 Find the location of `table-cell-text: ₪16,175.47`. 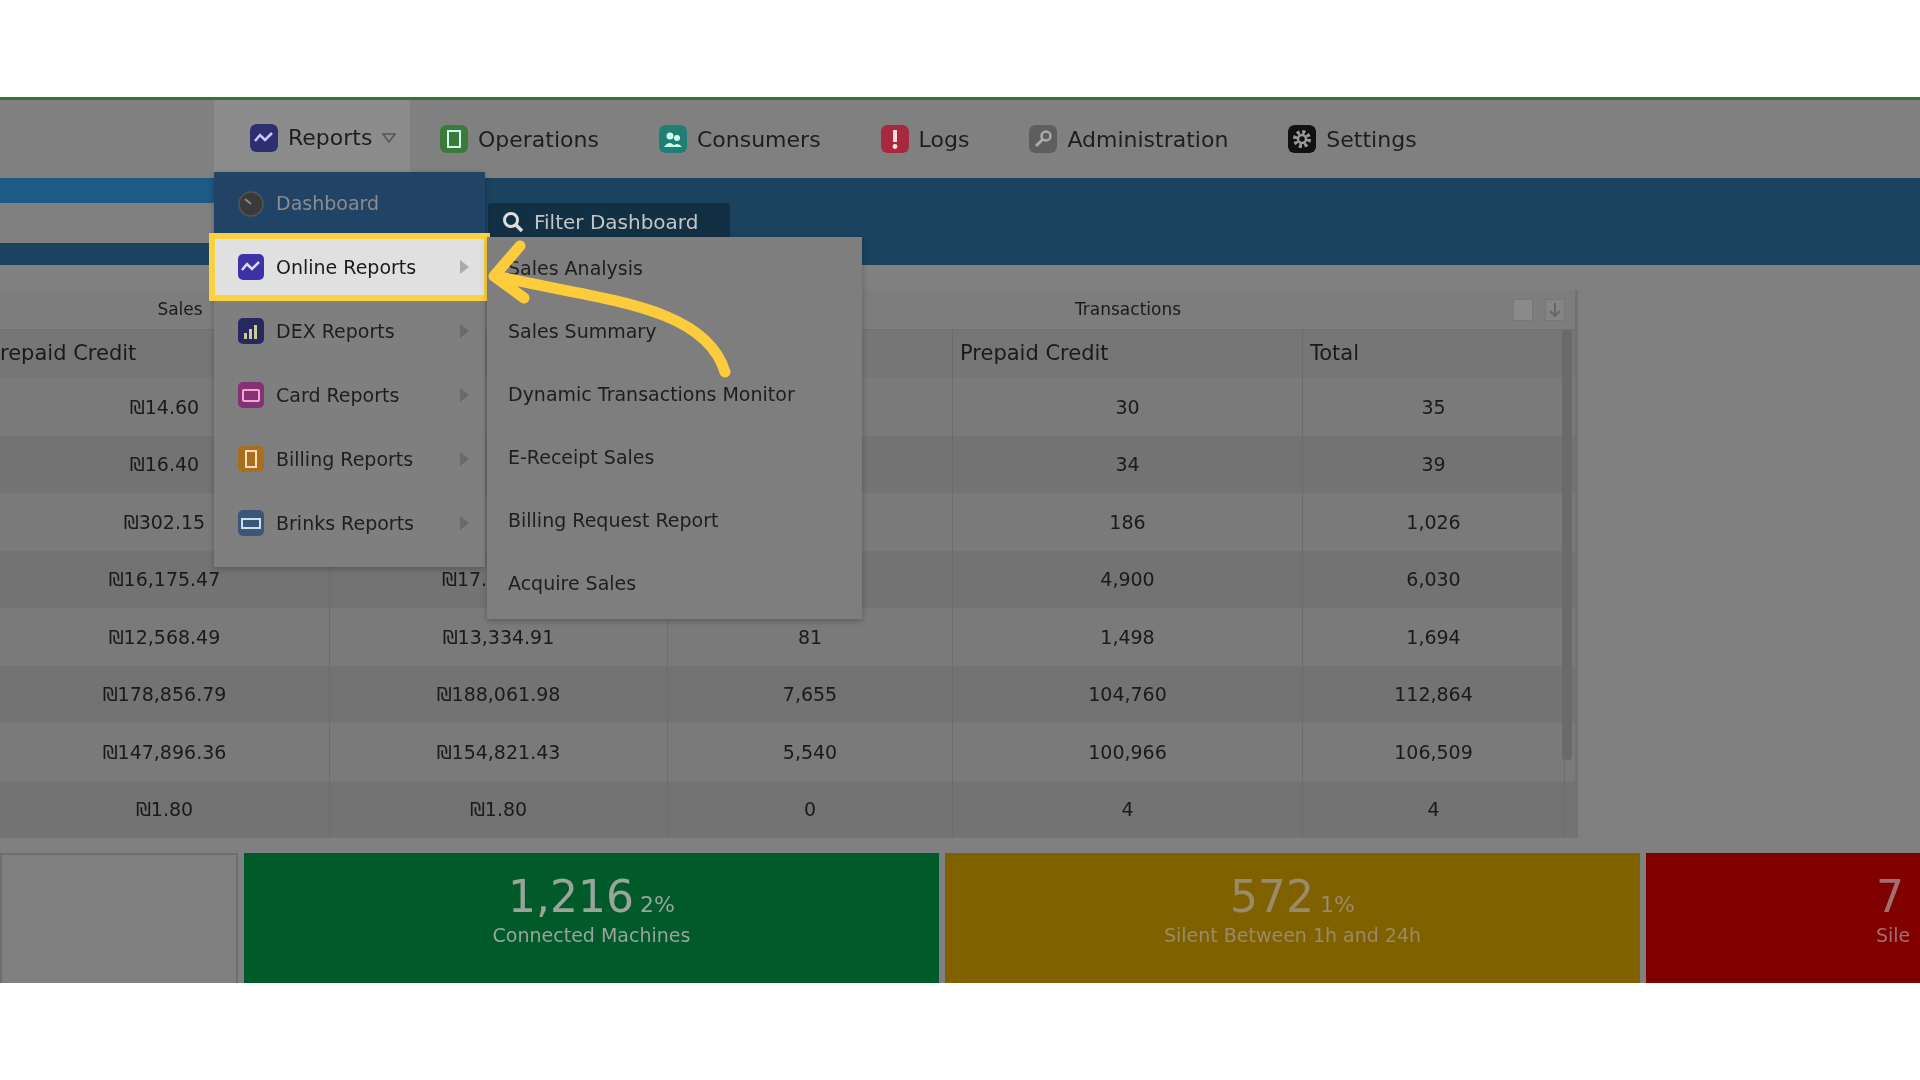

table-cell-text: ₪16,175.47 is located at coordinates (164, 579).